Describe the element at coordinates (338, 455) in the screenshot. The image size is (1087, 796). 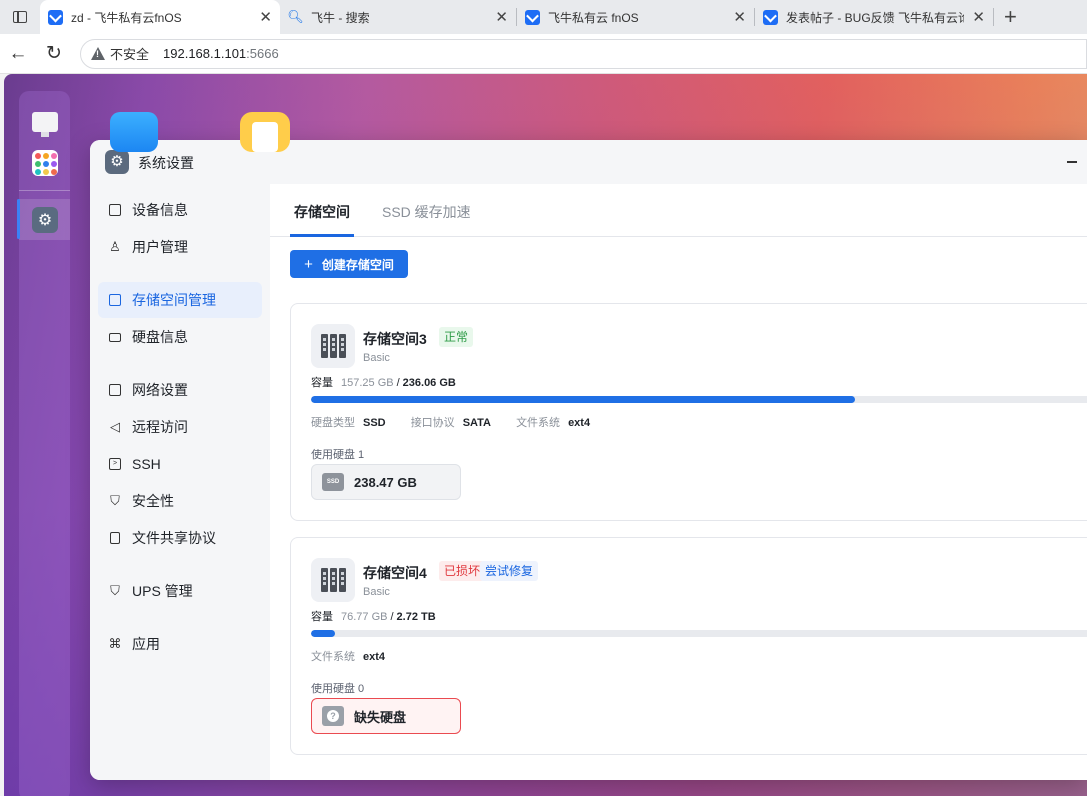
I see `disks-used-label: 使用硬盘 1` at that location.